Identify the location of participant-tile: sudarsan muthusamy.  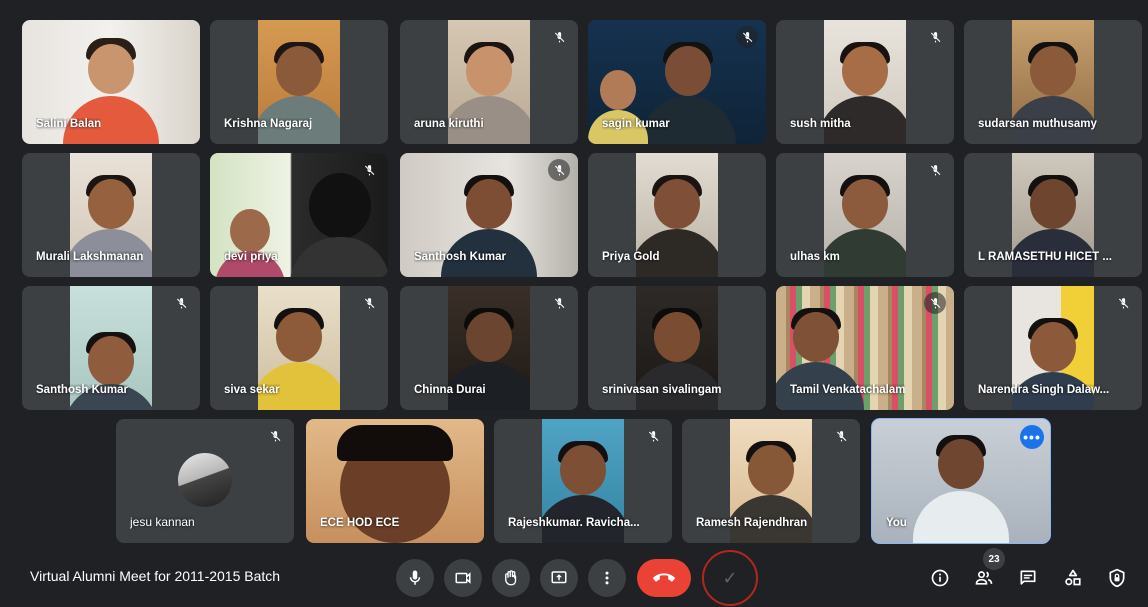
(1053, 82).